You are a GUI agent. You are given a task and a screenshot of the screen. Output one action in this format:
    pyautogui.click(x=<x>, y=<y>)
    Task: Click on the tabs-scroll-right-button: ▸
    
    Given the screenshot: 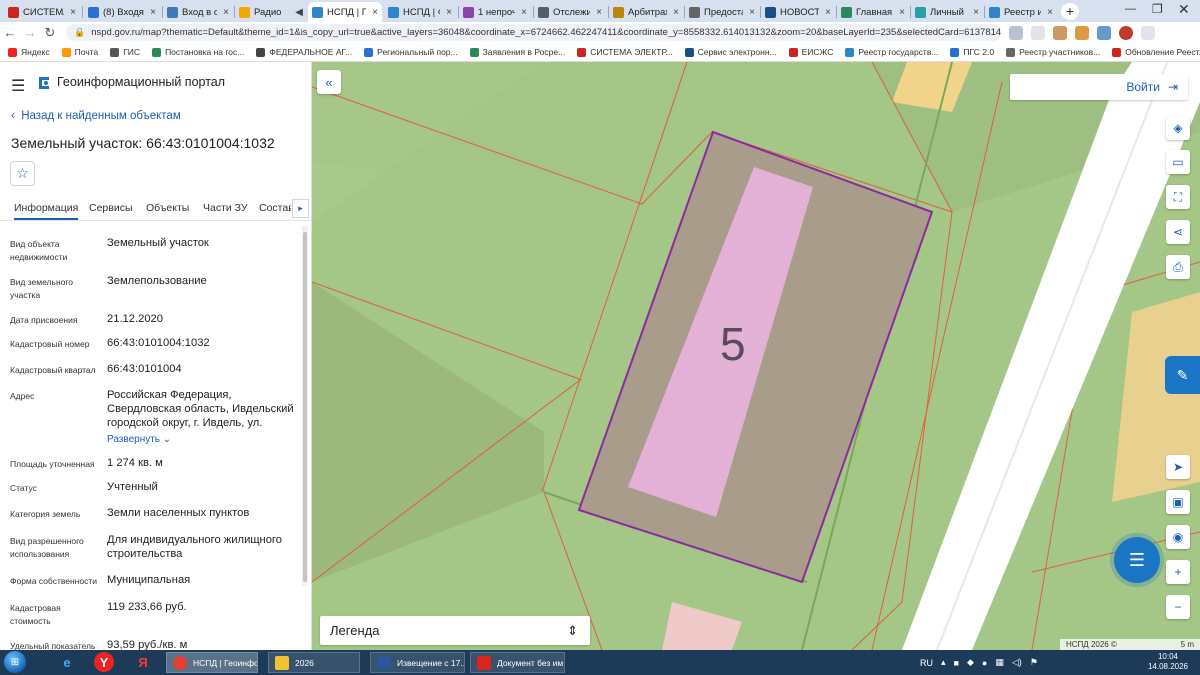 What is the action you would take?
    pyautogui.click(x=300, y=208)
    